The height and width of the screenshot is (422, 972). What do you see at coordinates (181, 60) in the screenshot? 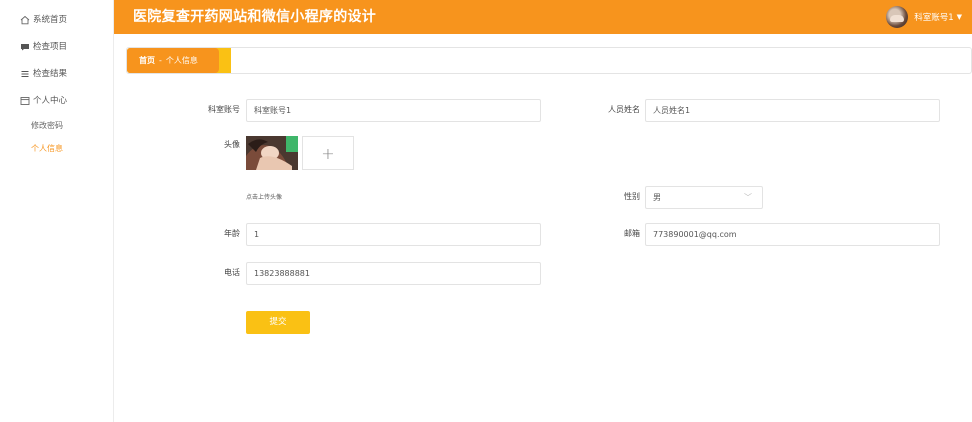
I see `breadcrumb-current: 个人信息` at bounding box center [181, 60].